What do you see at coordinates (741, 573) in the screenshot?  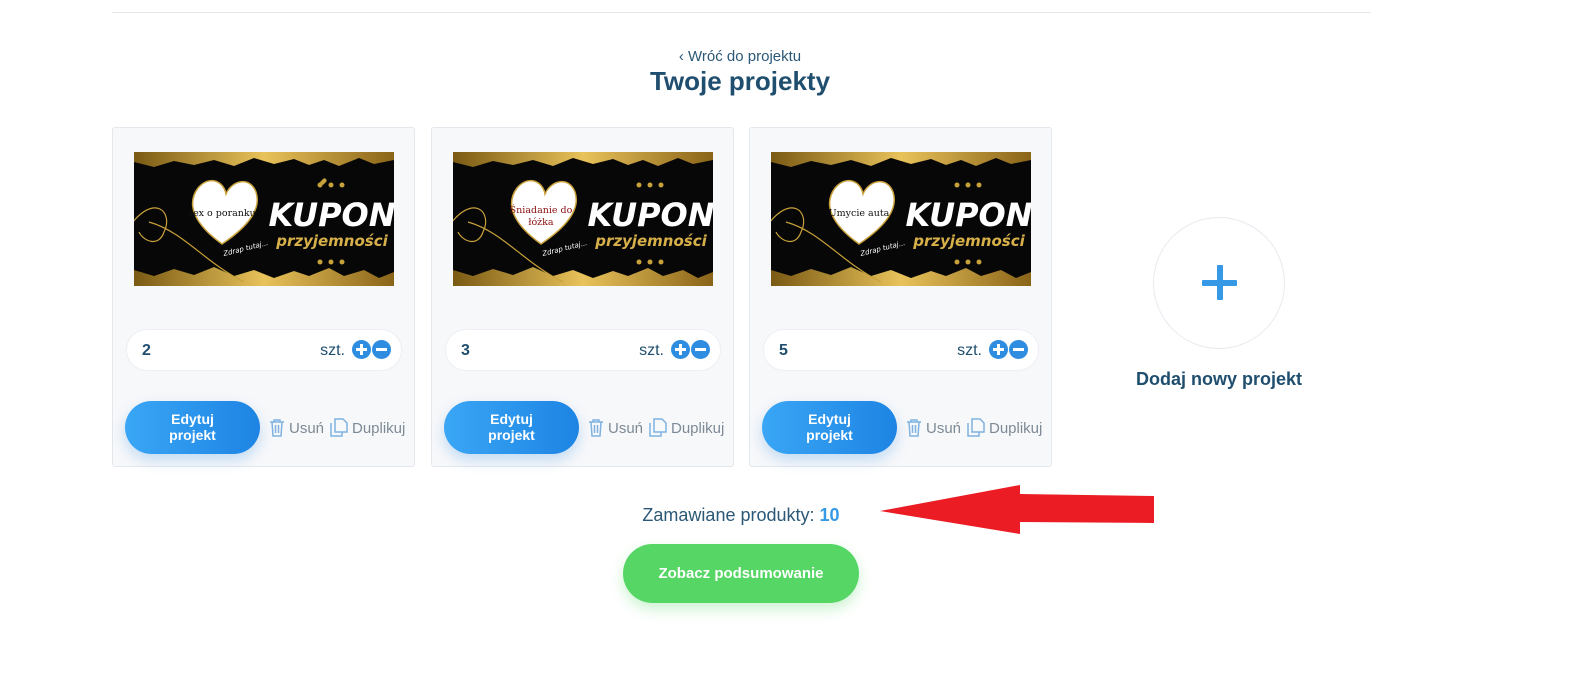 I see `view-summary-button: Zobacz podsumowanie` at bounding box center [741, 573].